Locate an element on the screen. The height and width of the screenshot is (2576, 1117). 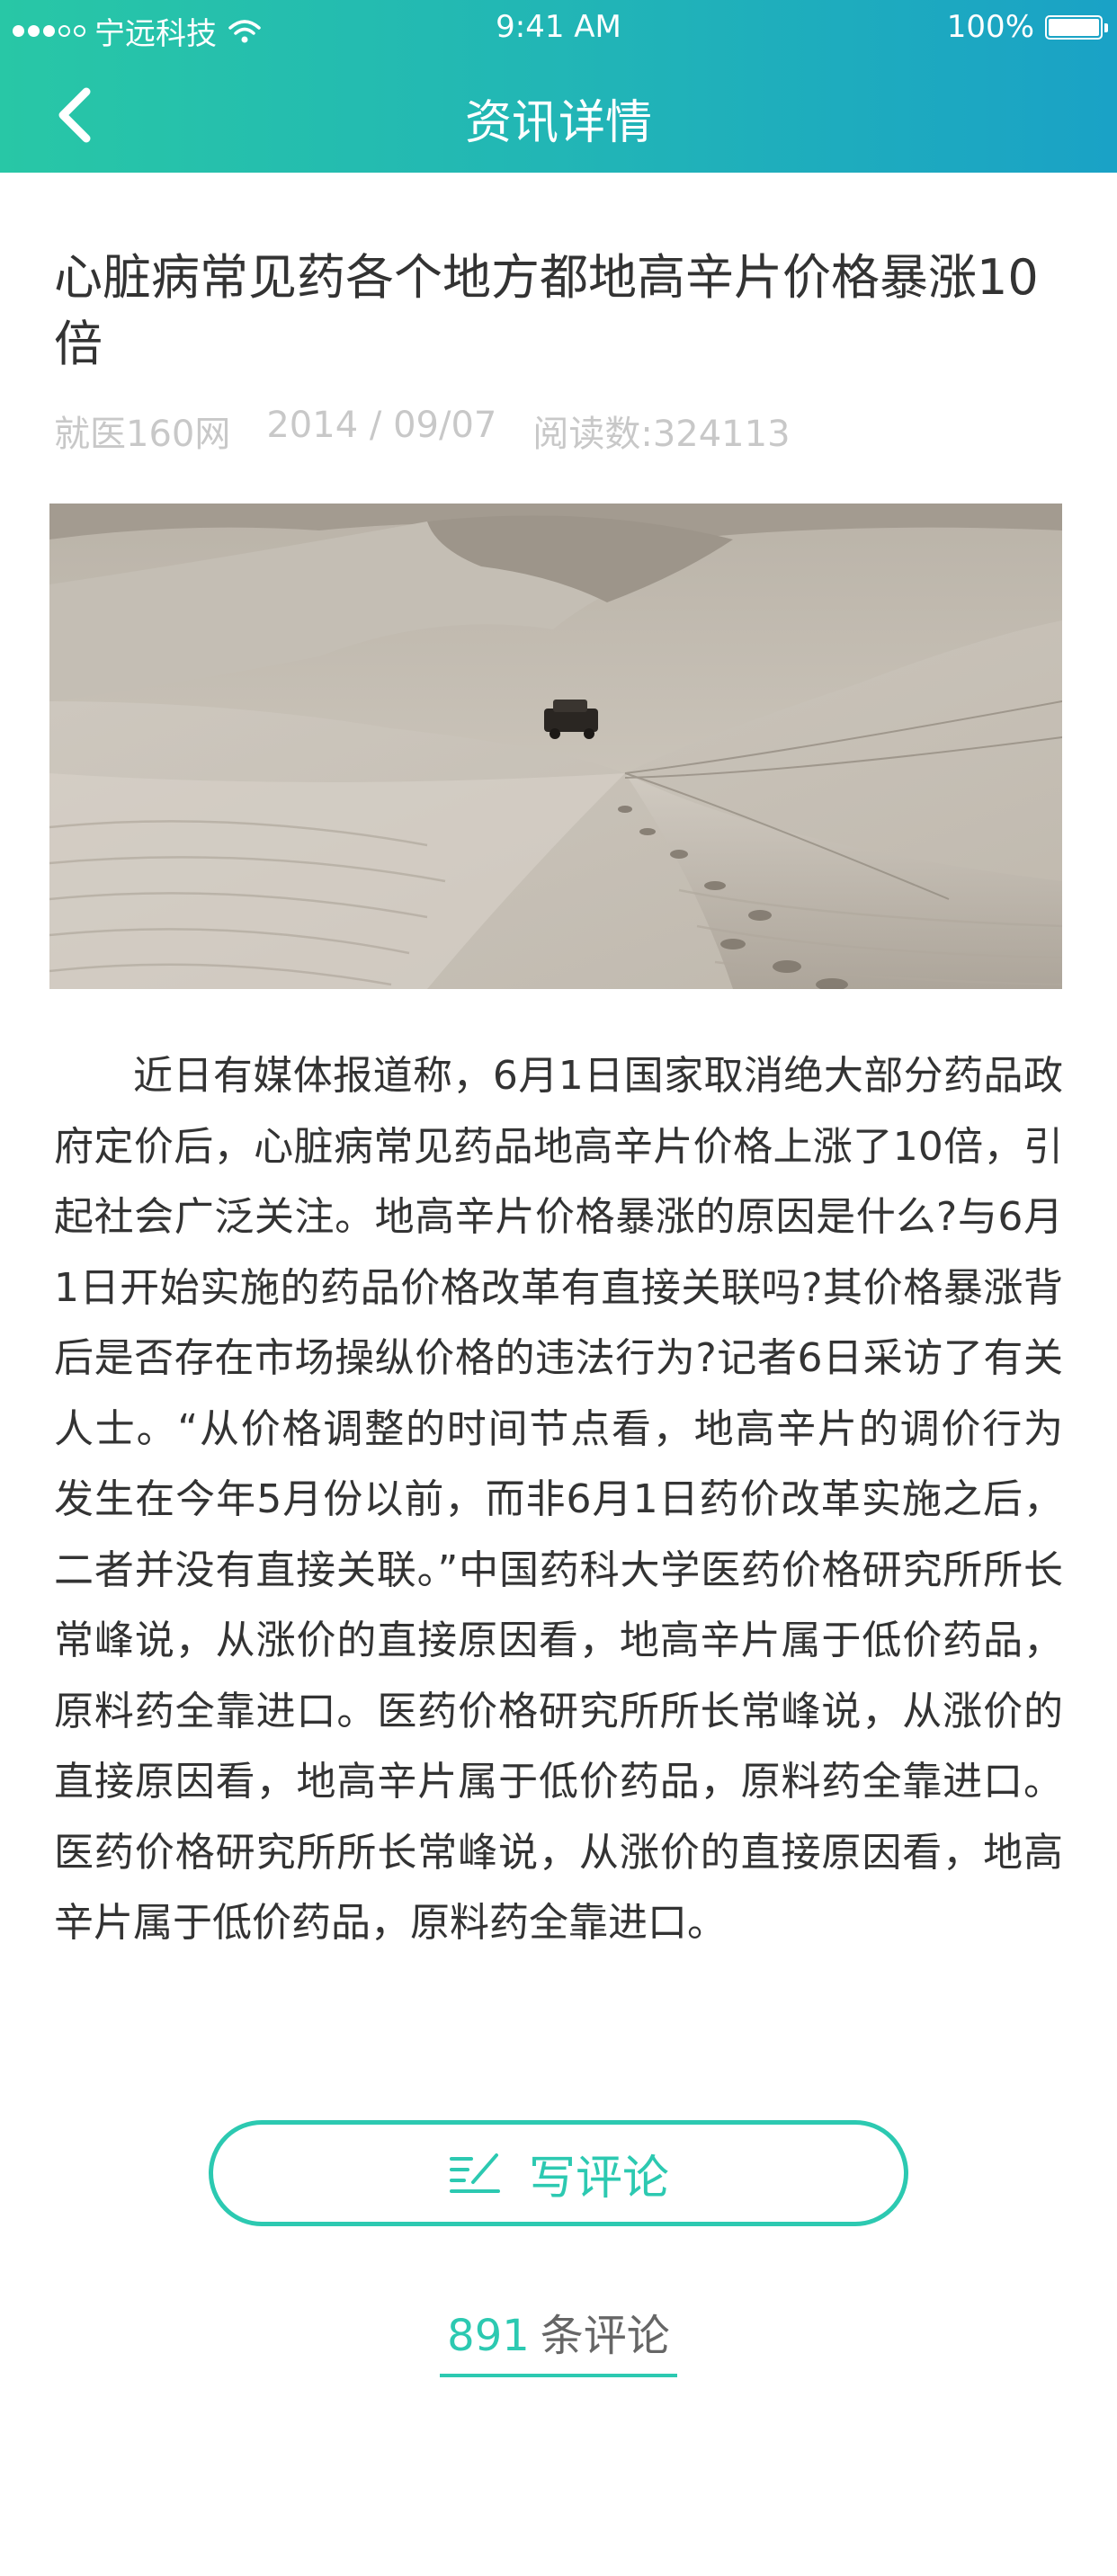
write-comment-button: 写评论 is located at coordinates (558, 2173).